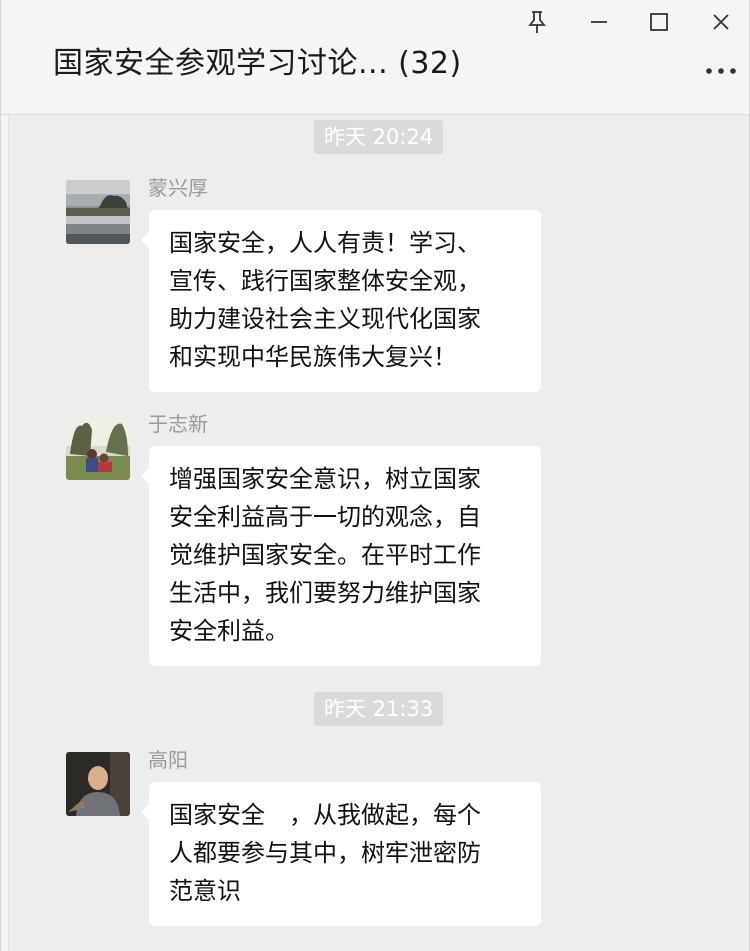 The height and width of the screenshot is (951, 750). I want to click on title-bar: 国家安全参观学习讨论... (32), so click(375, 57).